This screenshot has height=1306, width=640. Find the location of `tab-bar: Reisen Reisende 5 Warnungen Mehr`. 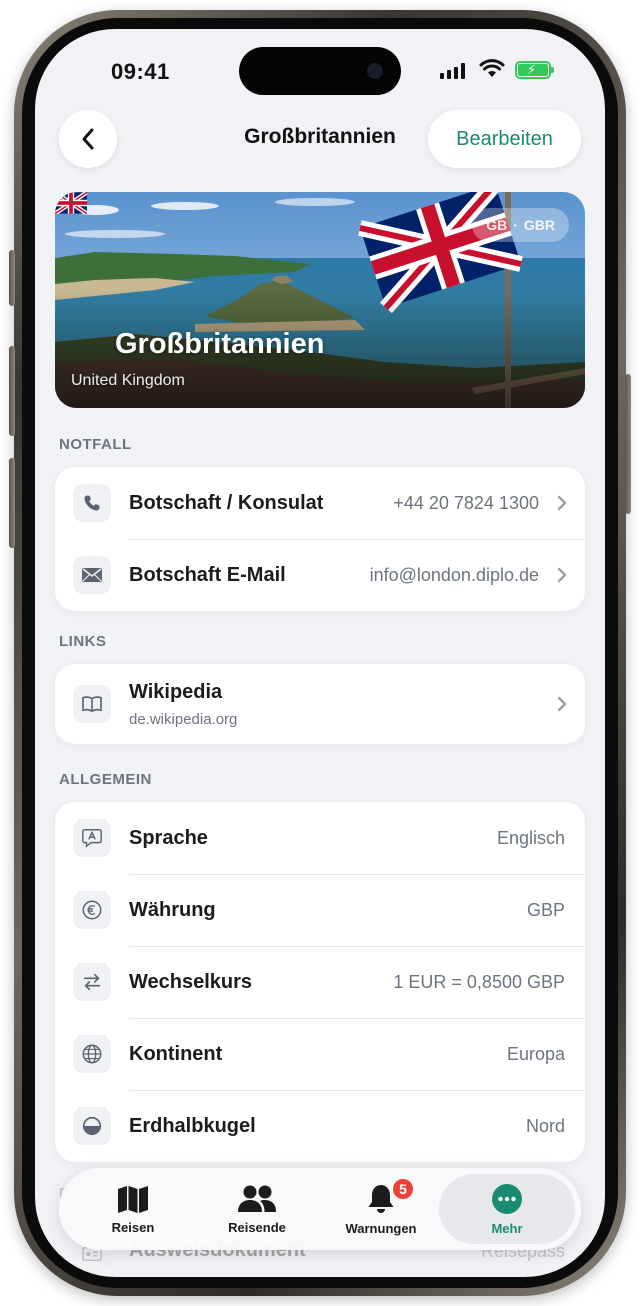

tab-bar: Reisen Reisende 5 Warnungen Mehr is located at coordinates (320, 1209).